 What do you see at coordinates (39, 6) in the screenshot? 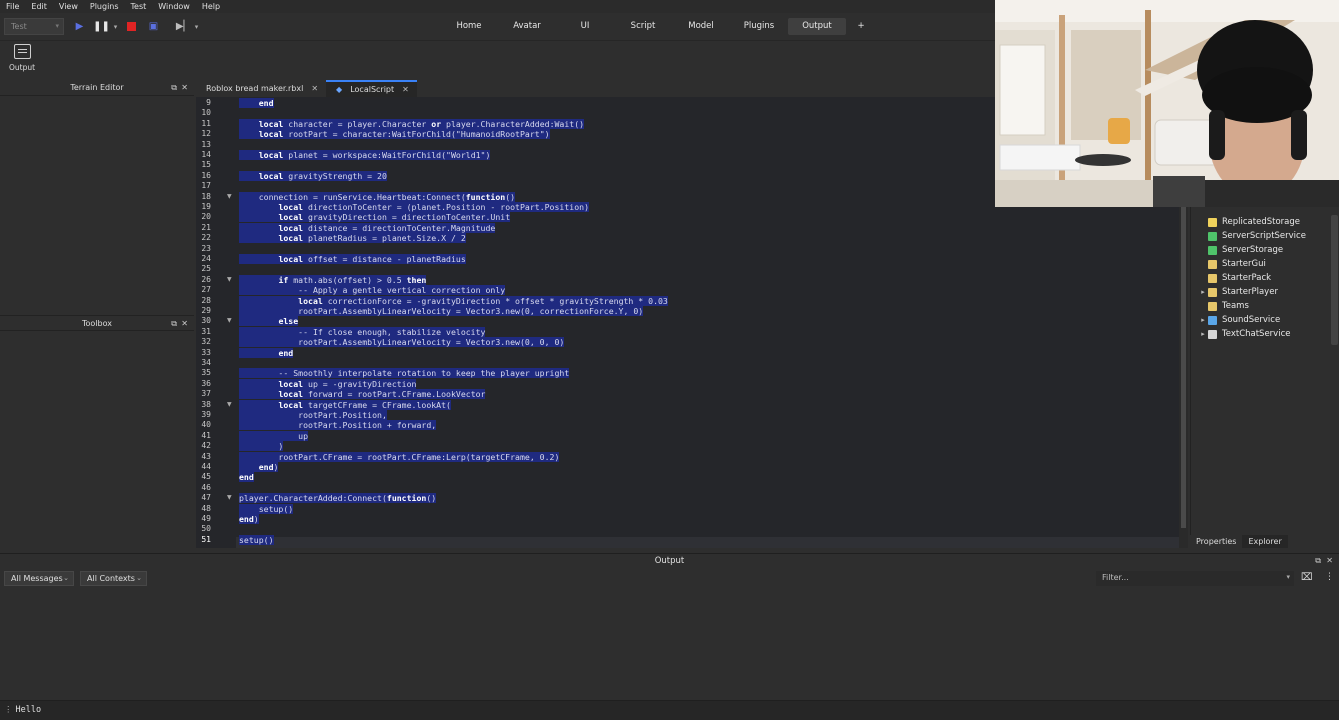
I see `menu-item-edit: Edit` at bounding box center [39, 6].